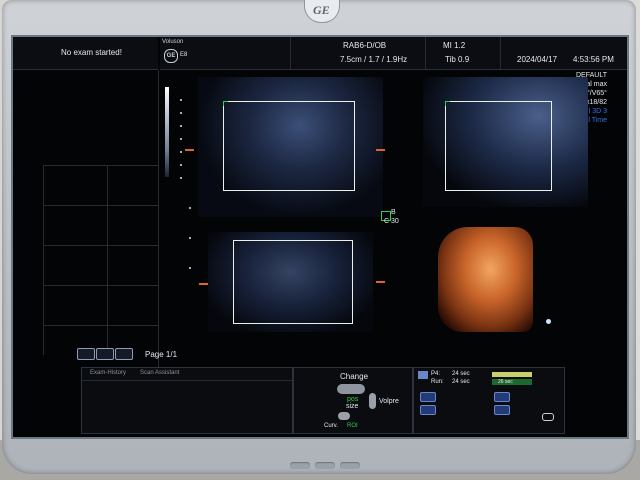  What do you see at coordinates (167, 132) in the screenshot?
I see `gain-scale-bar` at bounding box center [167, 132].